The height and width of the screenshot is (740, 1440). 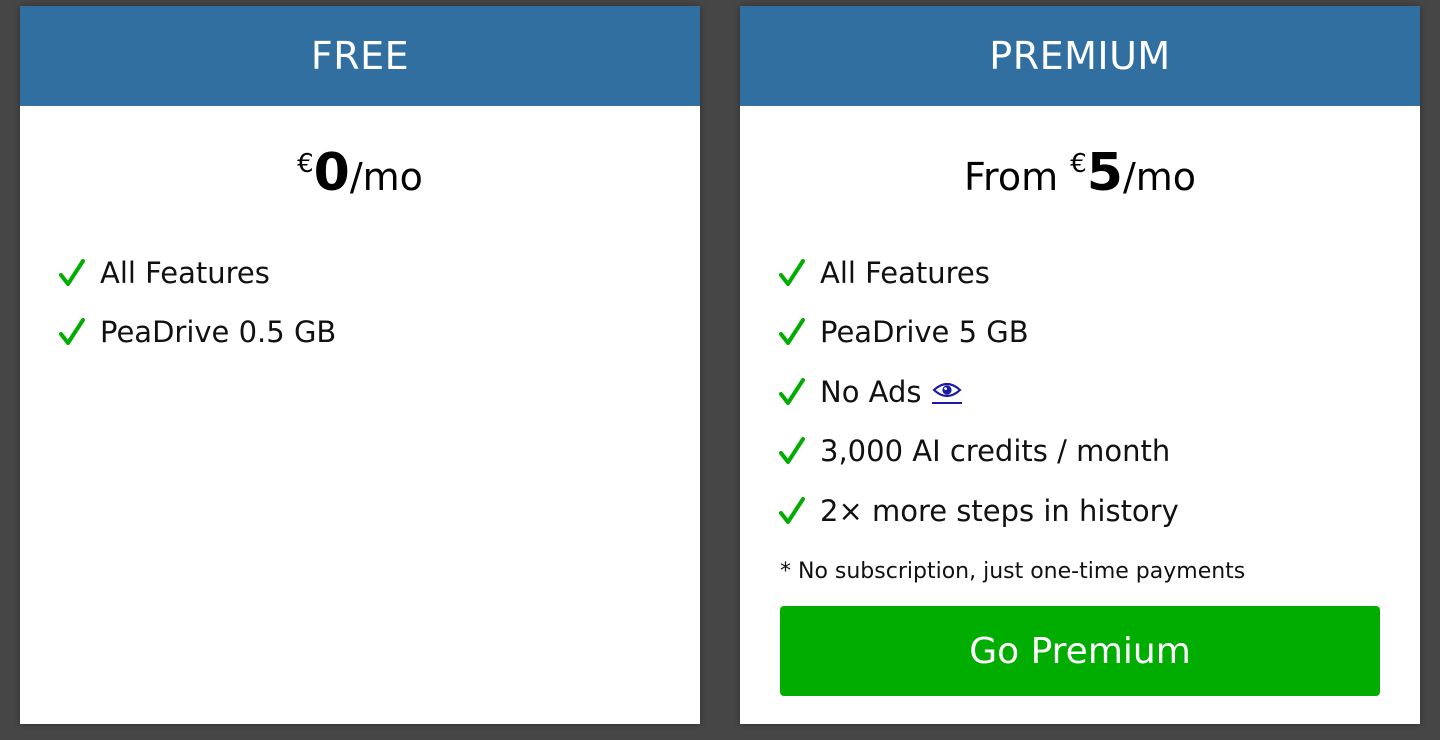 I want to click on eye-icon, so click(x=946, y=392).